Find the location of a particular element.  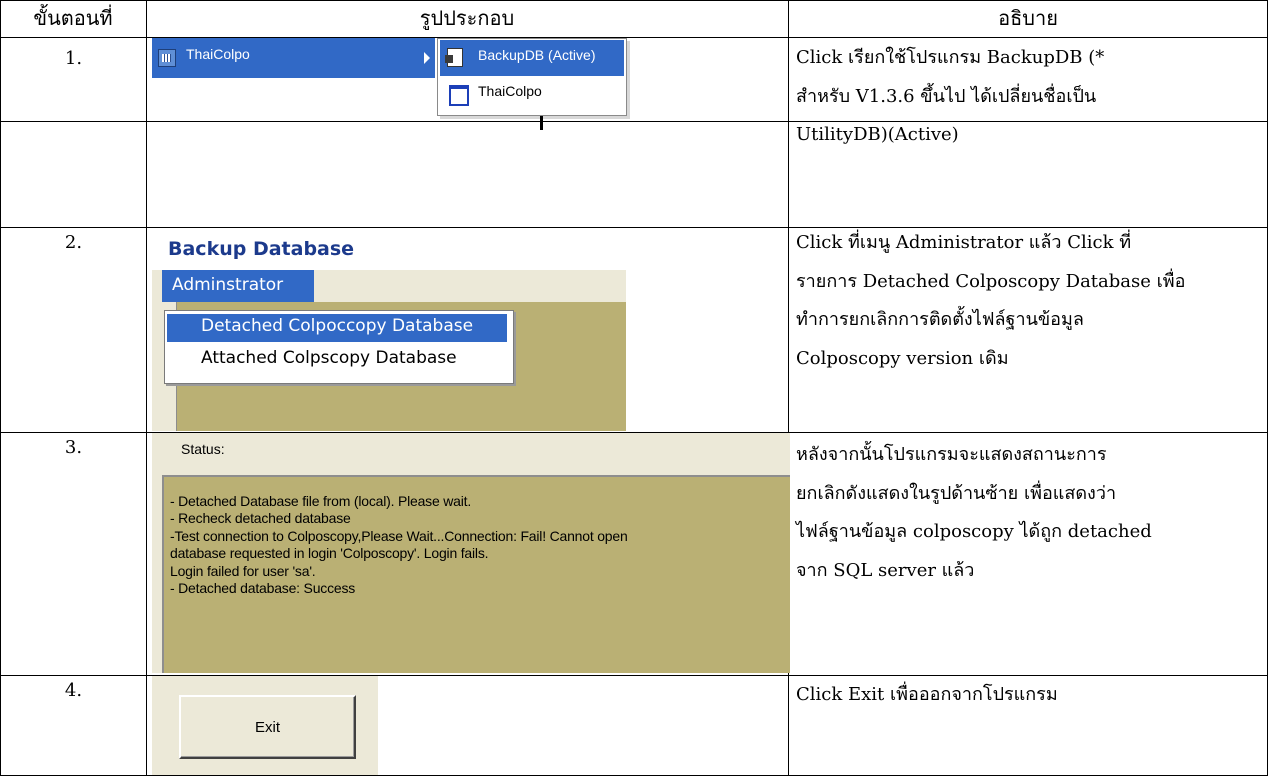

description-line: UtilityDB)(Active) is located at coordinates (877, 134).